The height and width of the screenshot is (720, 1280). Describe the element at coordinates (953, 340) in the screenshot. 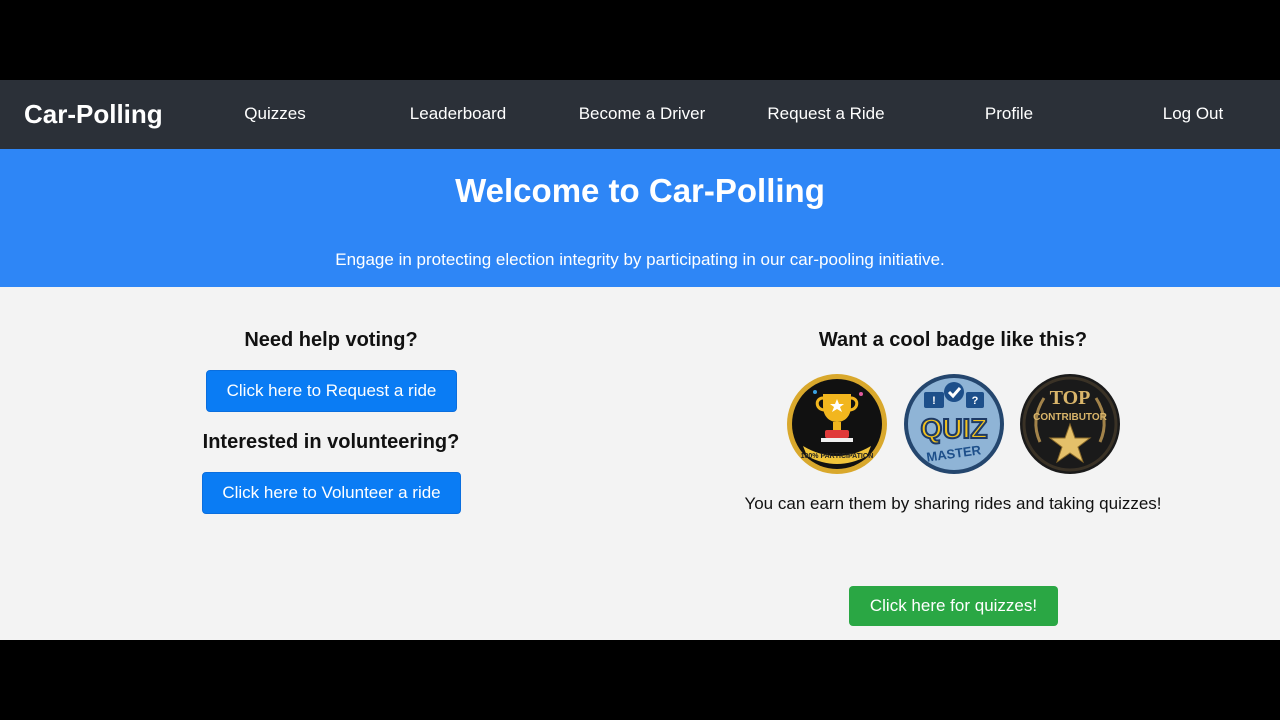

I see `badge-heading: Want a cool badge like this?` at that location.